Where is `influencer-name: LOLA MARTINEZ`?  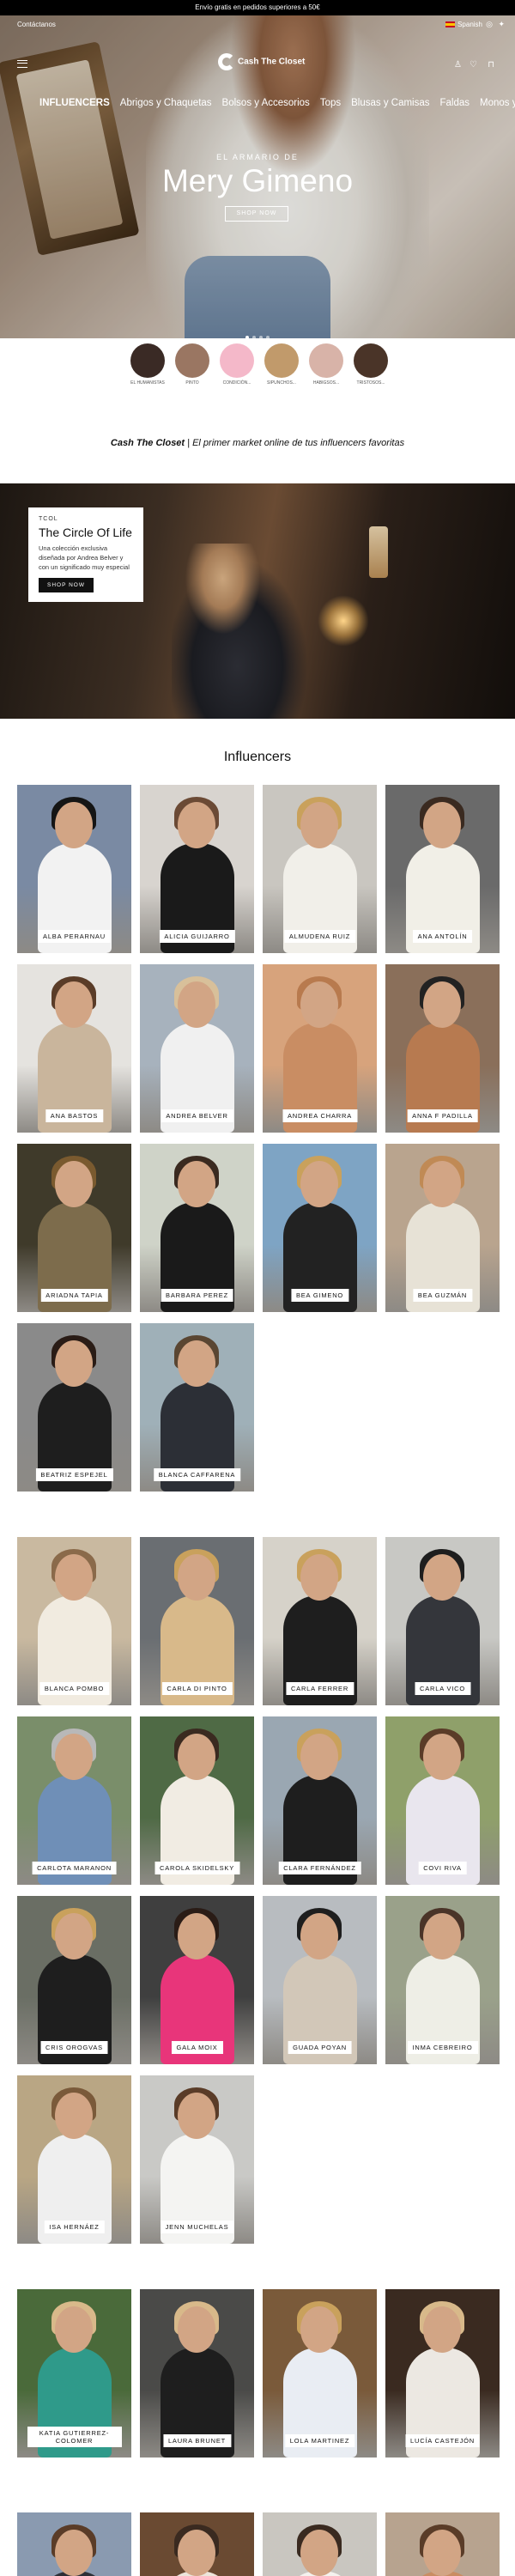 influencer-name: LOLA MARTINEZ is located at coordinates (319, 2441).